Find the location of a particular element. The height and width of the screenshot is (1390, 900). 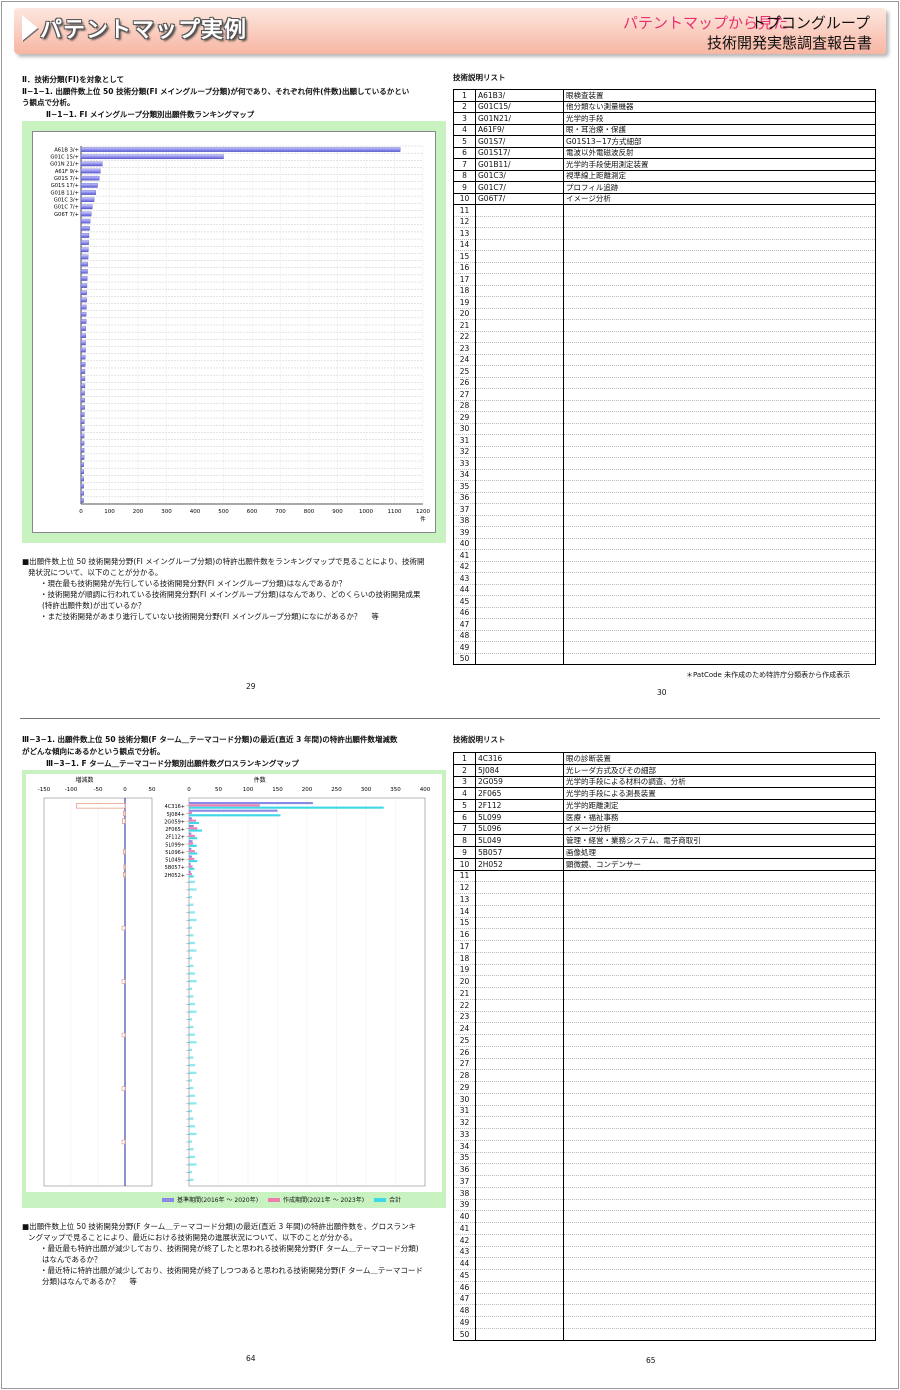

class-code: 5J084 is located at coordinates (519, 770).